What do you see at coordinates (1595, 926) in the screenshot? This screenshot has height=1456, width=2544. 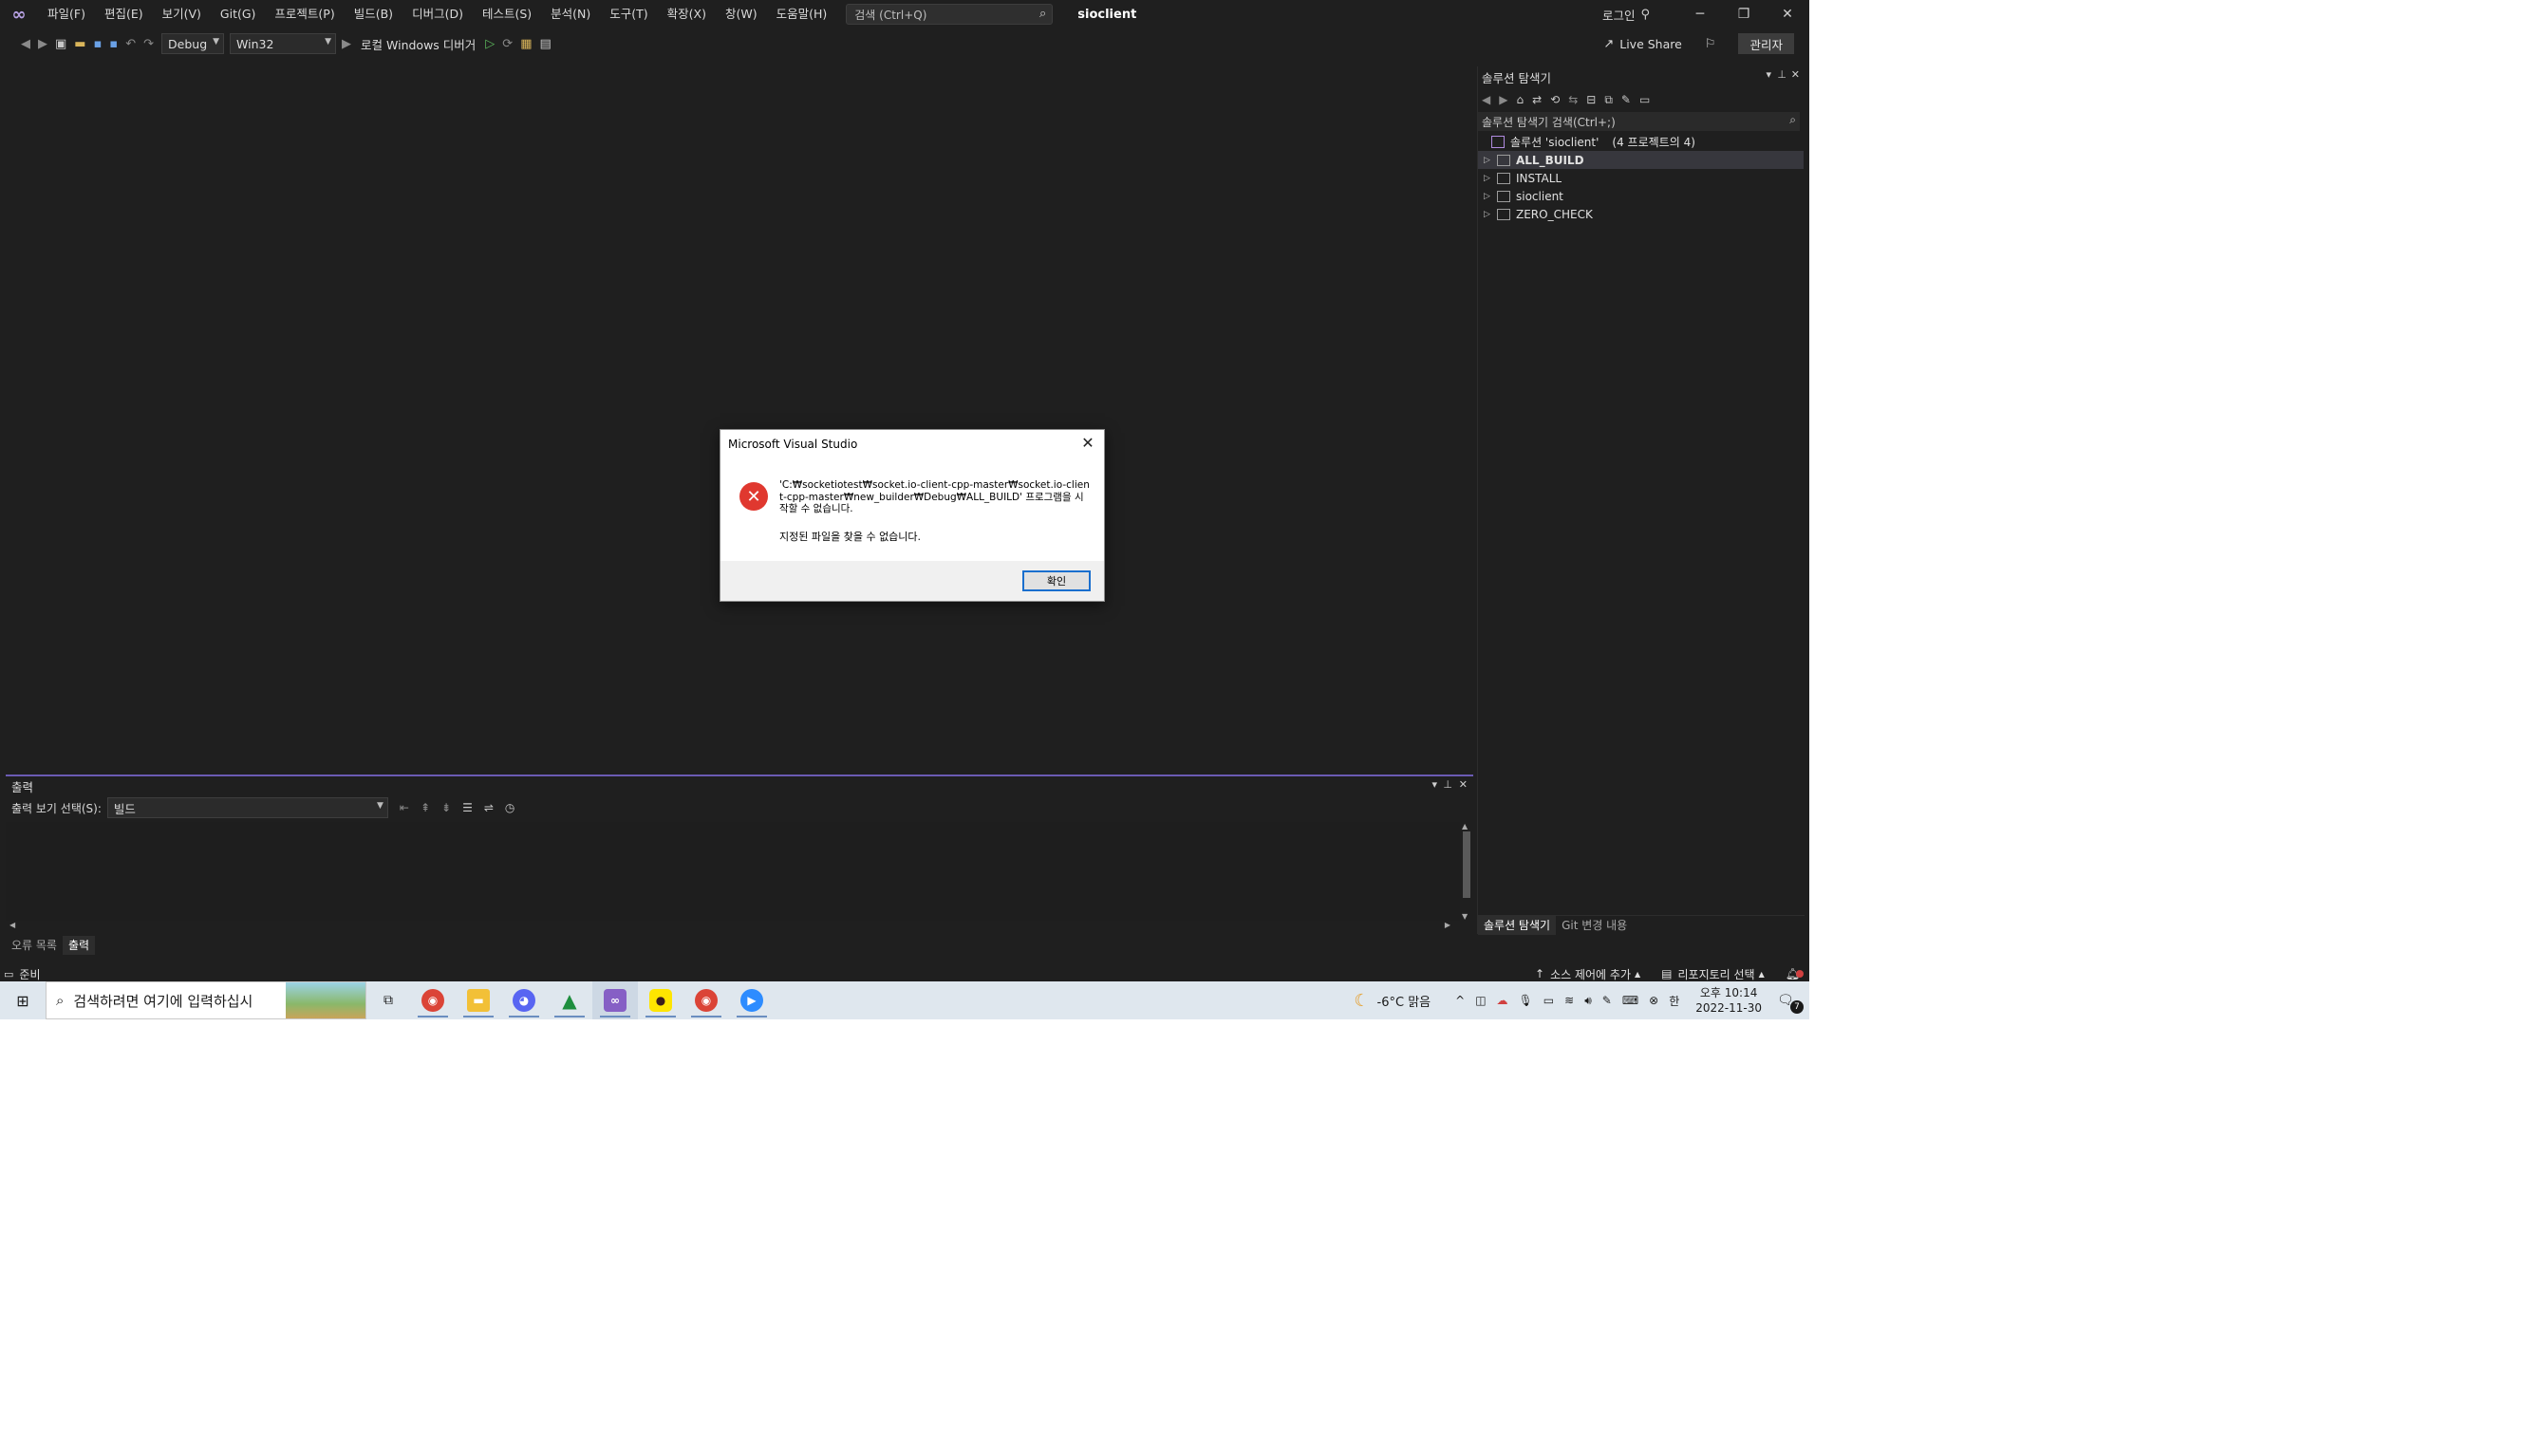 I see `tab-git-changes: Git 변경 내용` at bounding box center [1595, 926].